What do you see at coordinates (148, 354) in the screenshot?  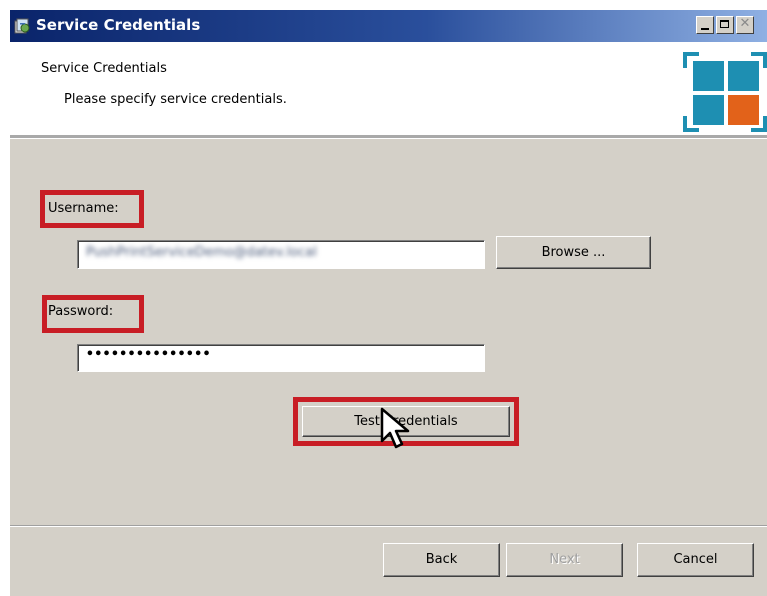 I see `password-value: •••••••••••••••` at bounding box center [148, 354].